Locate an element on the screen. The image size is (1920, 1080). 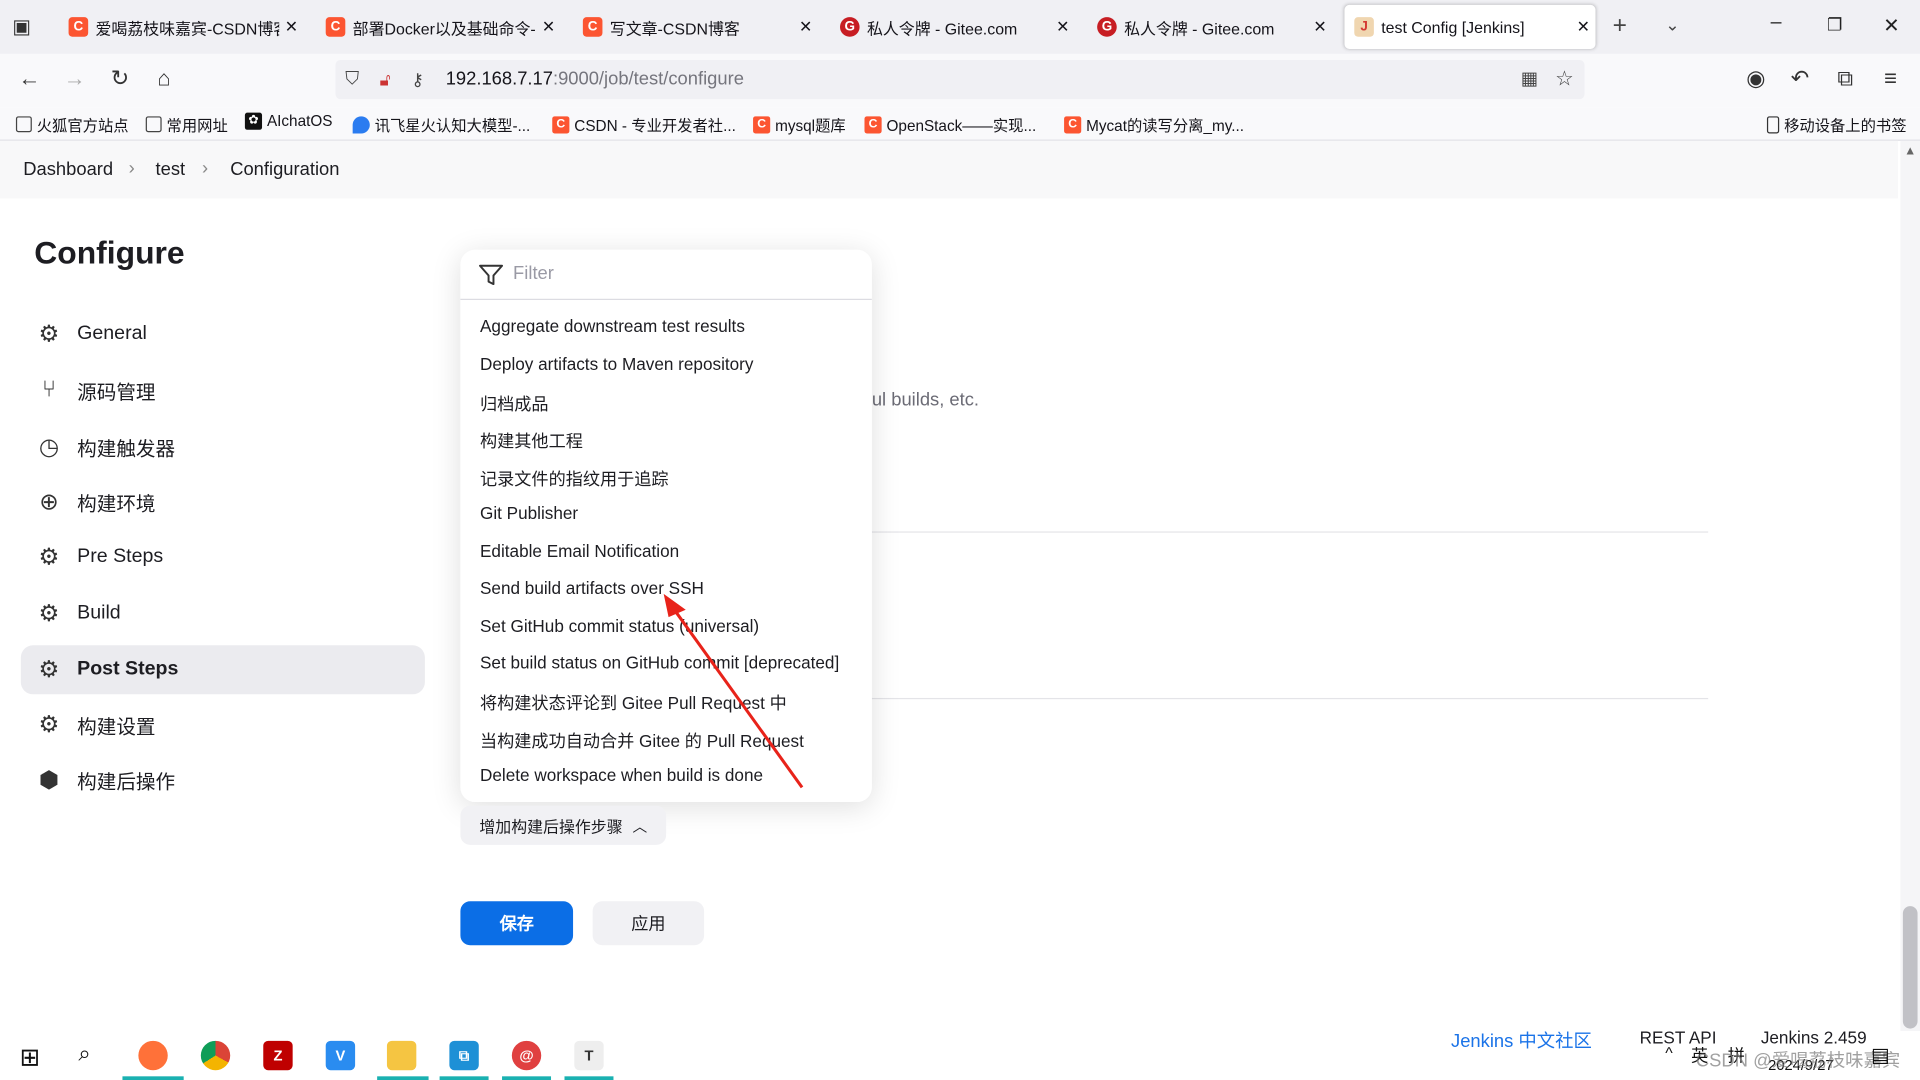
xshell-icon: @ is located at coordinates (526, 1055).